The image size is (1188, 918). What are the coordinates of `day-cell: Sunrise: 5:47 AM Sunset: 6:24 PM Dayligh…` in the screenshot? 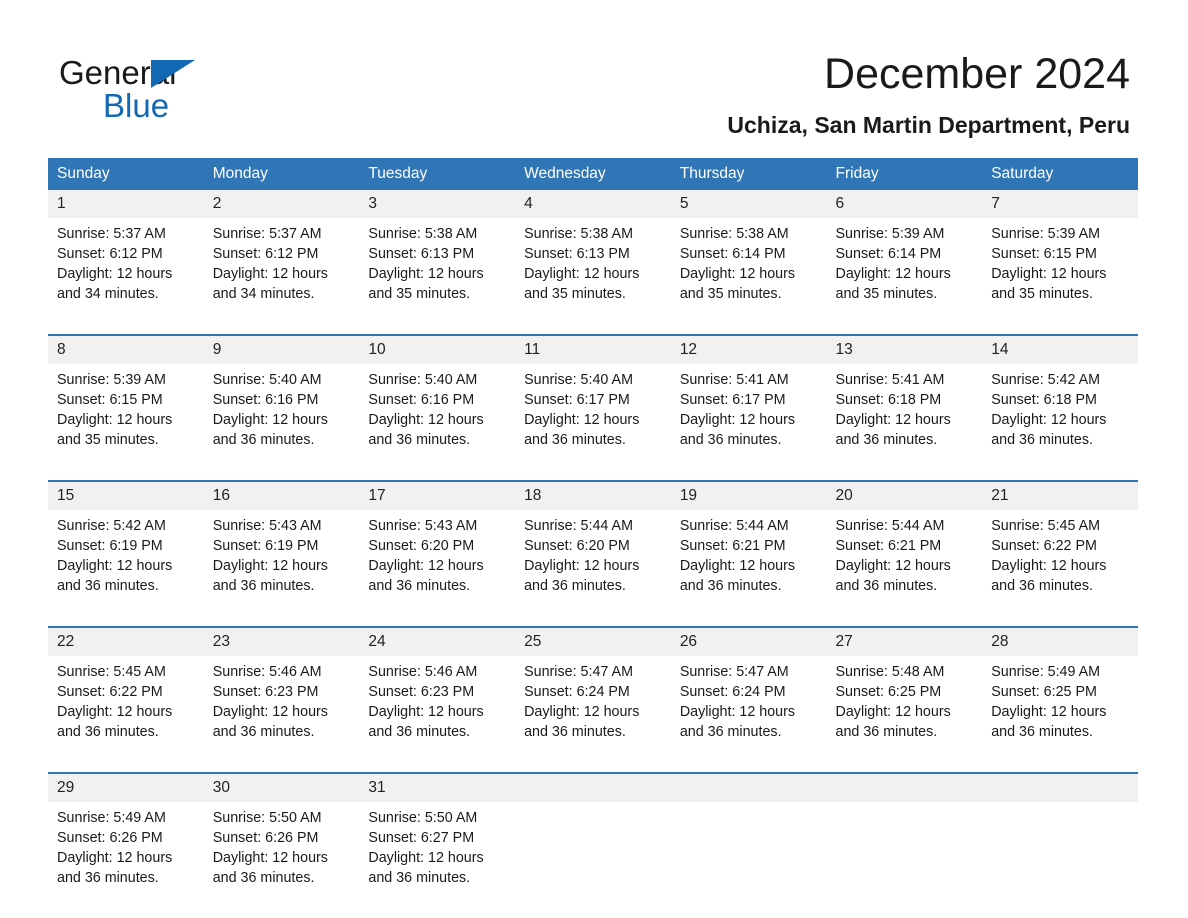 It's located at (593, 714).